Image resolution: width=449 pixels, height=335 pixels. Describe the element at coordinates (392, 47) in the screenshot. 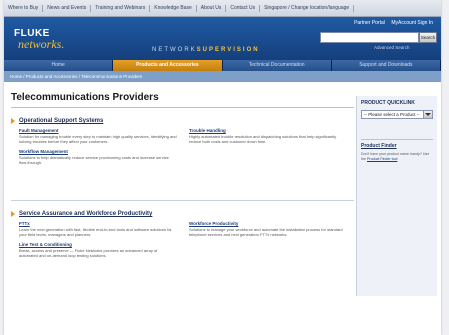

I see `advanced-search-link: Advanced Search` at that location.